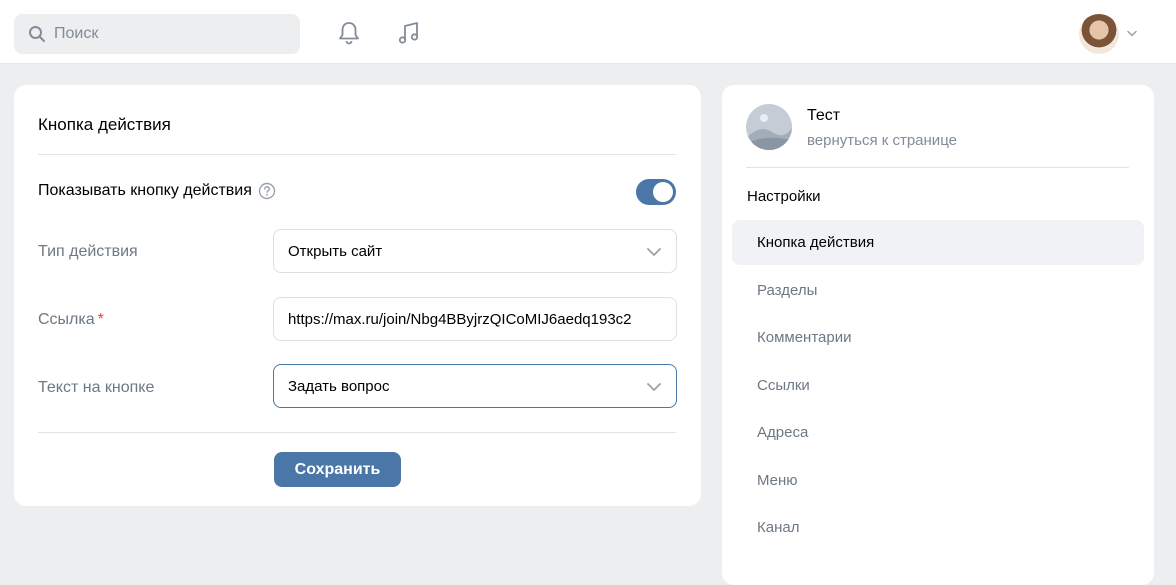  Describe the element at coordinates (1099, 34) in the screenshot. I see `user-avatar` at that location.